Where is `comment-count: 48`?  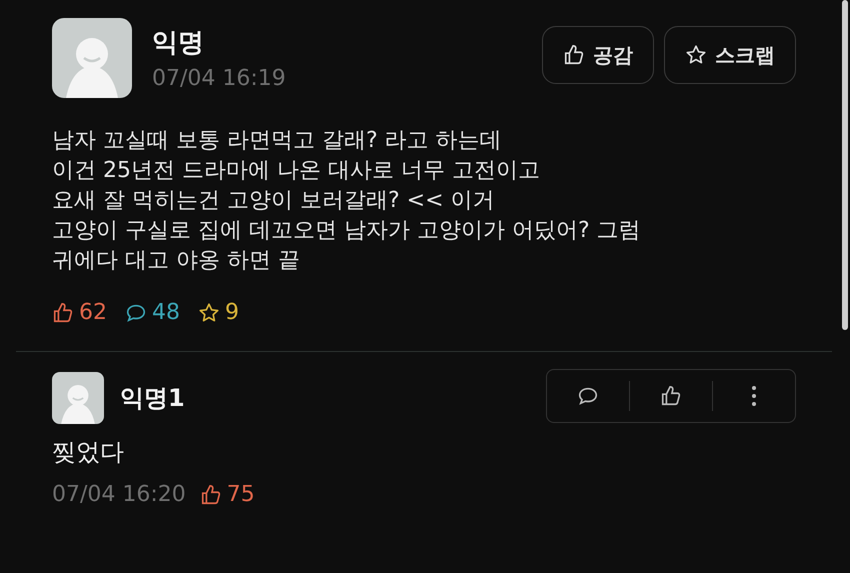
comment-count: 48 is located at coordinates (152, 312).